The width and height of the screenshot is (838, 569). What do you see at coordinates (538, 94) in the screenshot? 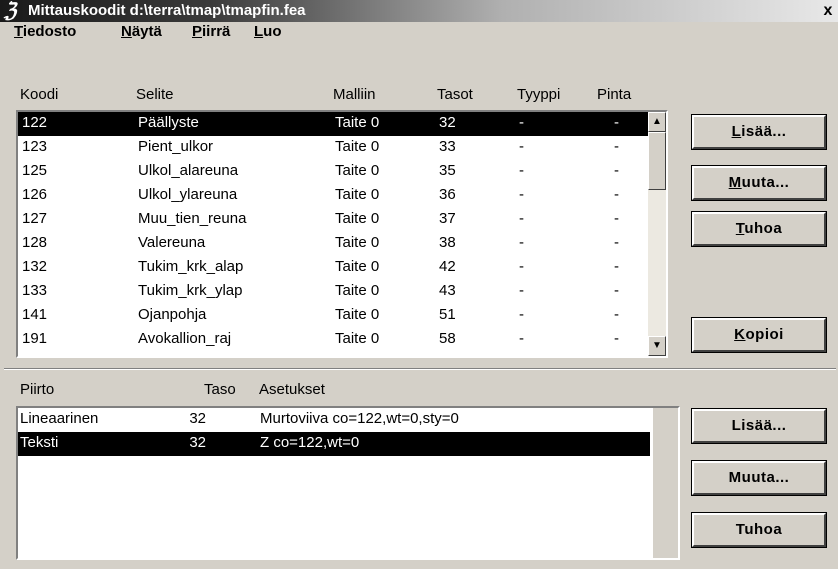
I see `header-tyyppi: Tyyppi` at bounding box center [538, 94].